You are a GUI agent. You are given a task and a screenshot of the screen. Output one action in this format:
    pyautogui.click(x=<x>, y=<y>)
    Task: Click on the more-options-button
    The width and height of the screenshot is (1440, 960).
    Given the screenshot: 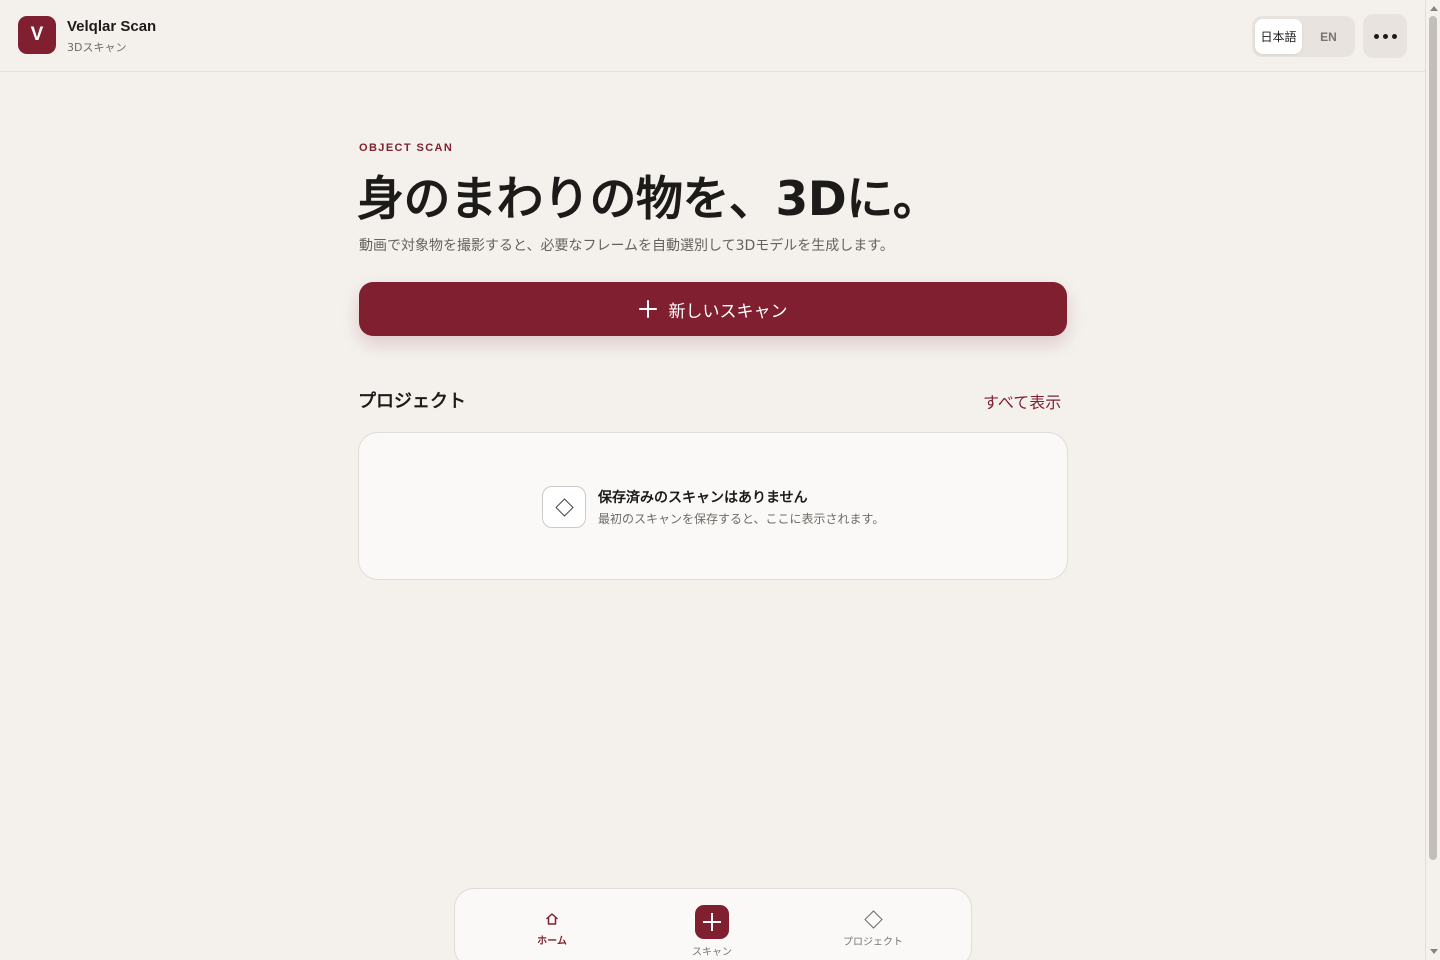 What is the action you would take?
    pyautogui.click(x=1385, y=36)
    